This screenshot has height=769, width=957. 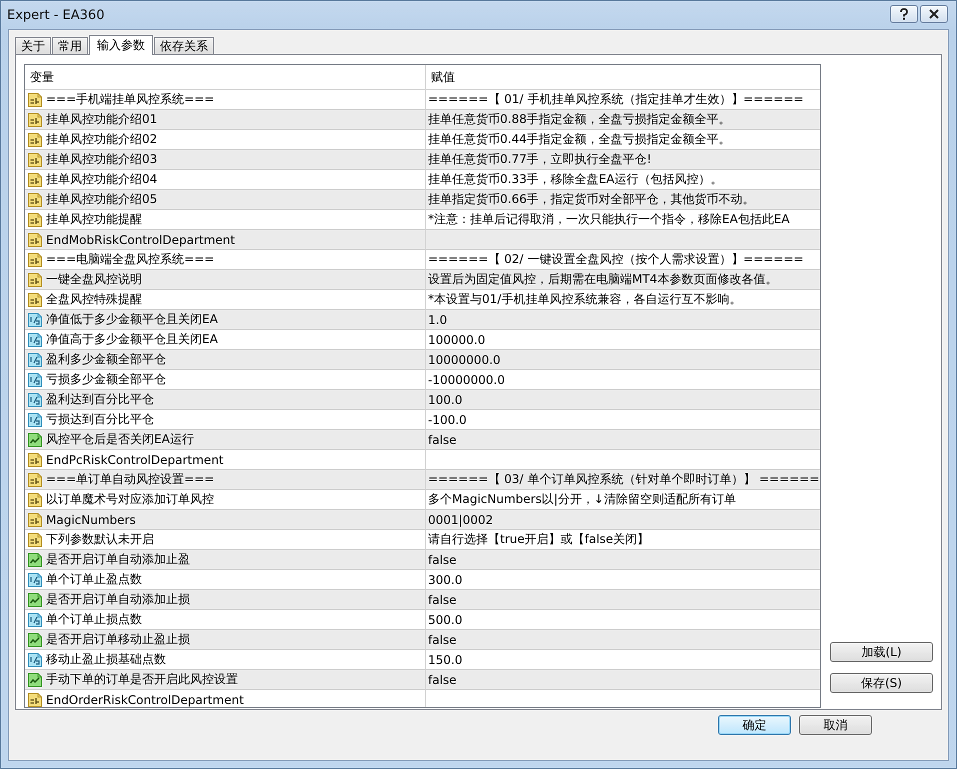 I want to click on parameter-value: 挂单指定货币0.66手，指定货币对全部平仓，其他货币不动。, so click(x=591, y=199).